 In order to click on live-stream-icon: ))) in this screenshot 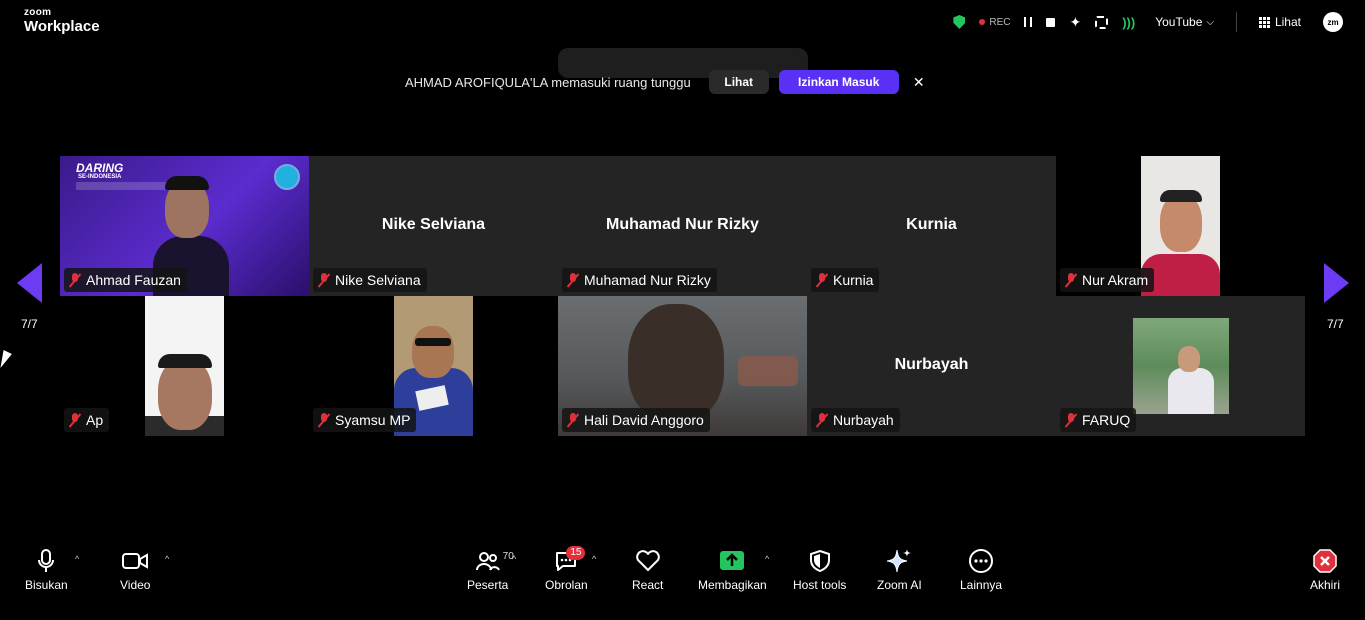, I will do `click(1129, 22)`.